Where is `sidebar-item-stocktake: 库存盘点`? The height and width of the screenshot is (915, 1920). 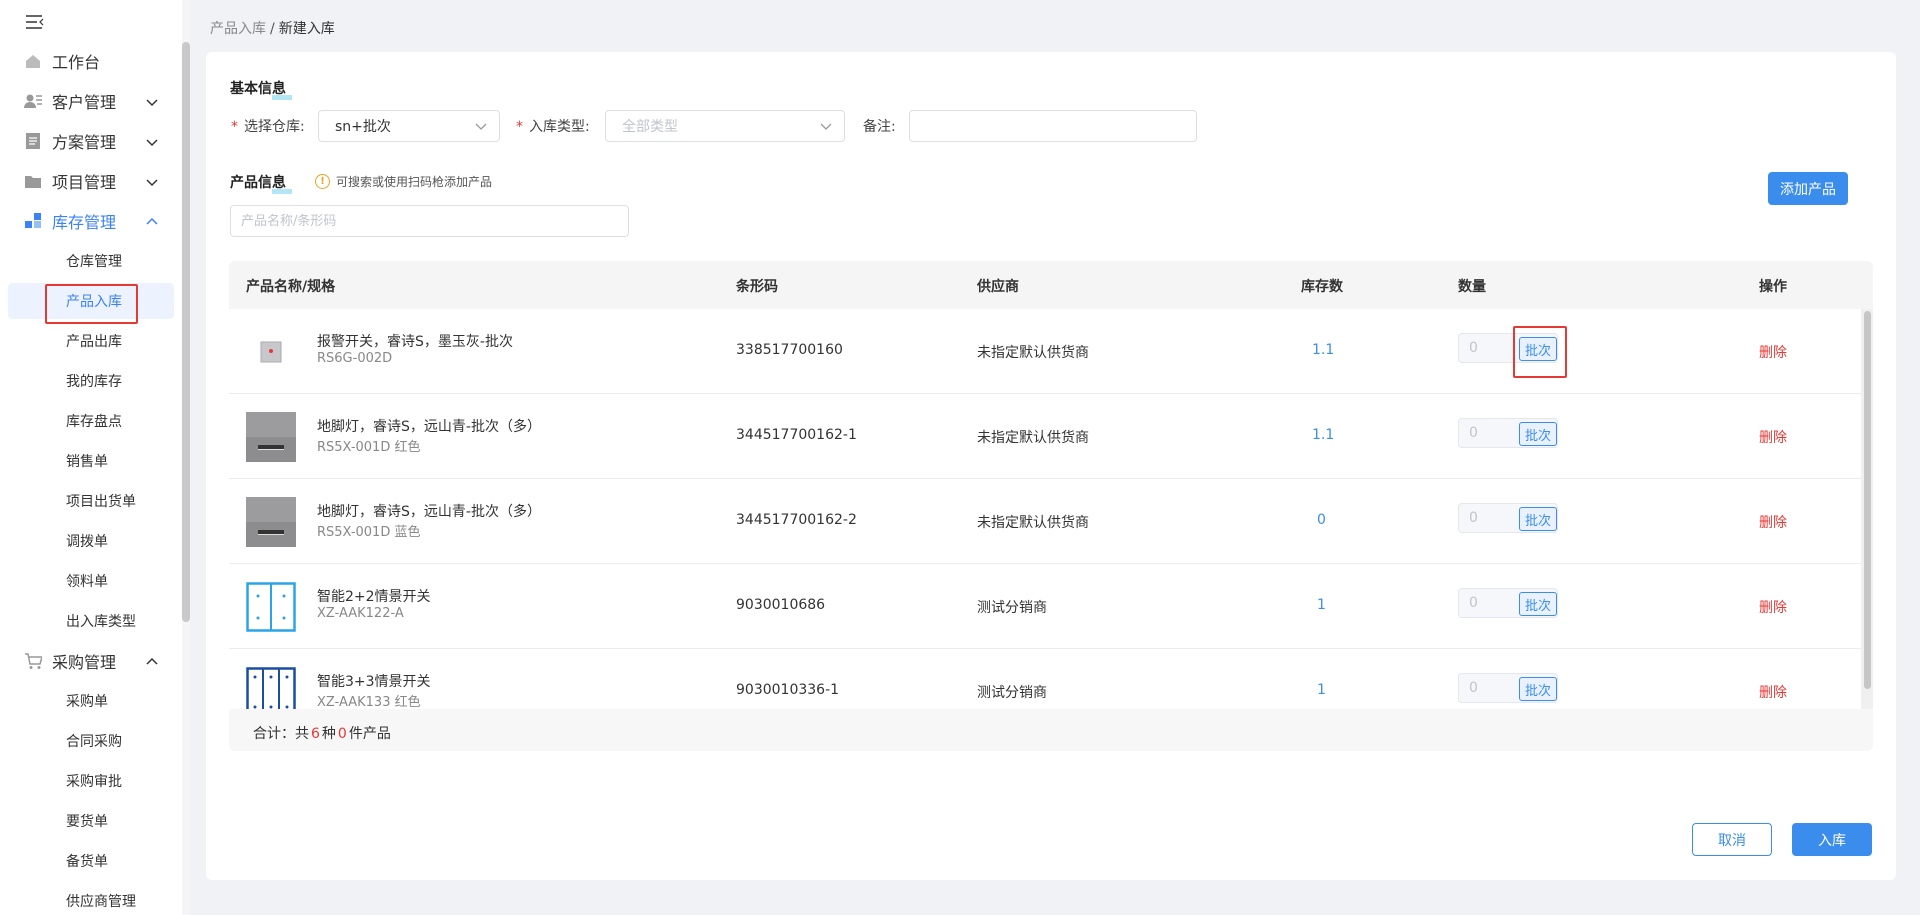
sidebar-item-stocktake: 库存盘点 is located at coordinates (91, 421).